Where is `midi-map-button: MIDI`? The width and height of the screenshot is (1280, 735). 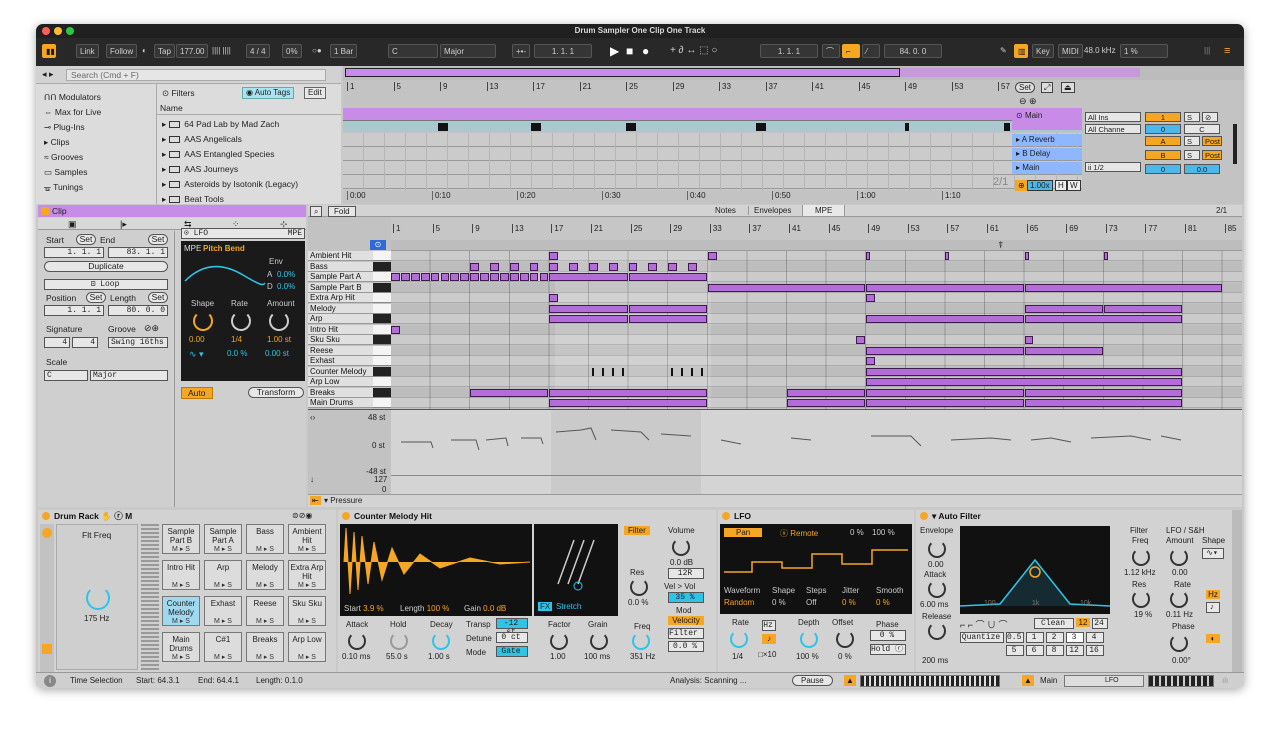
midi-map-button: MIDI is located at coordinates (1070, 51).